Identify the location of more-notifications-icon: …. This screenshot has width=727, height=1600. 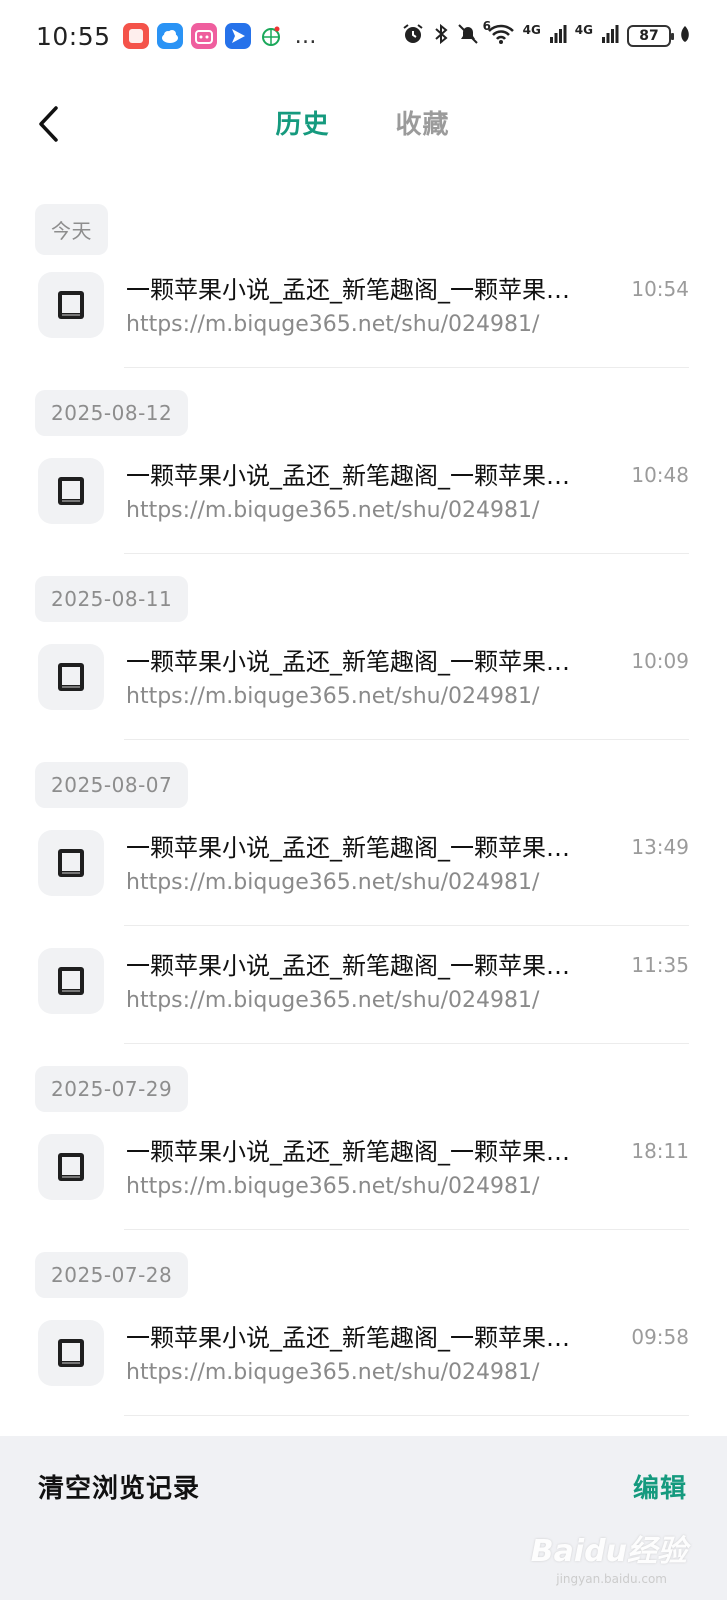
(305, 36).